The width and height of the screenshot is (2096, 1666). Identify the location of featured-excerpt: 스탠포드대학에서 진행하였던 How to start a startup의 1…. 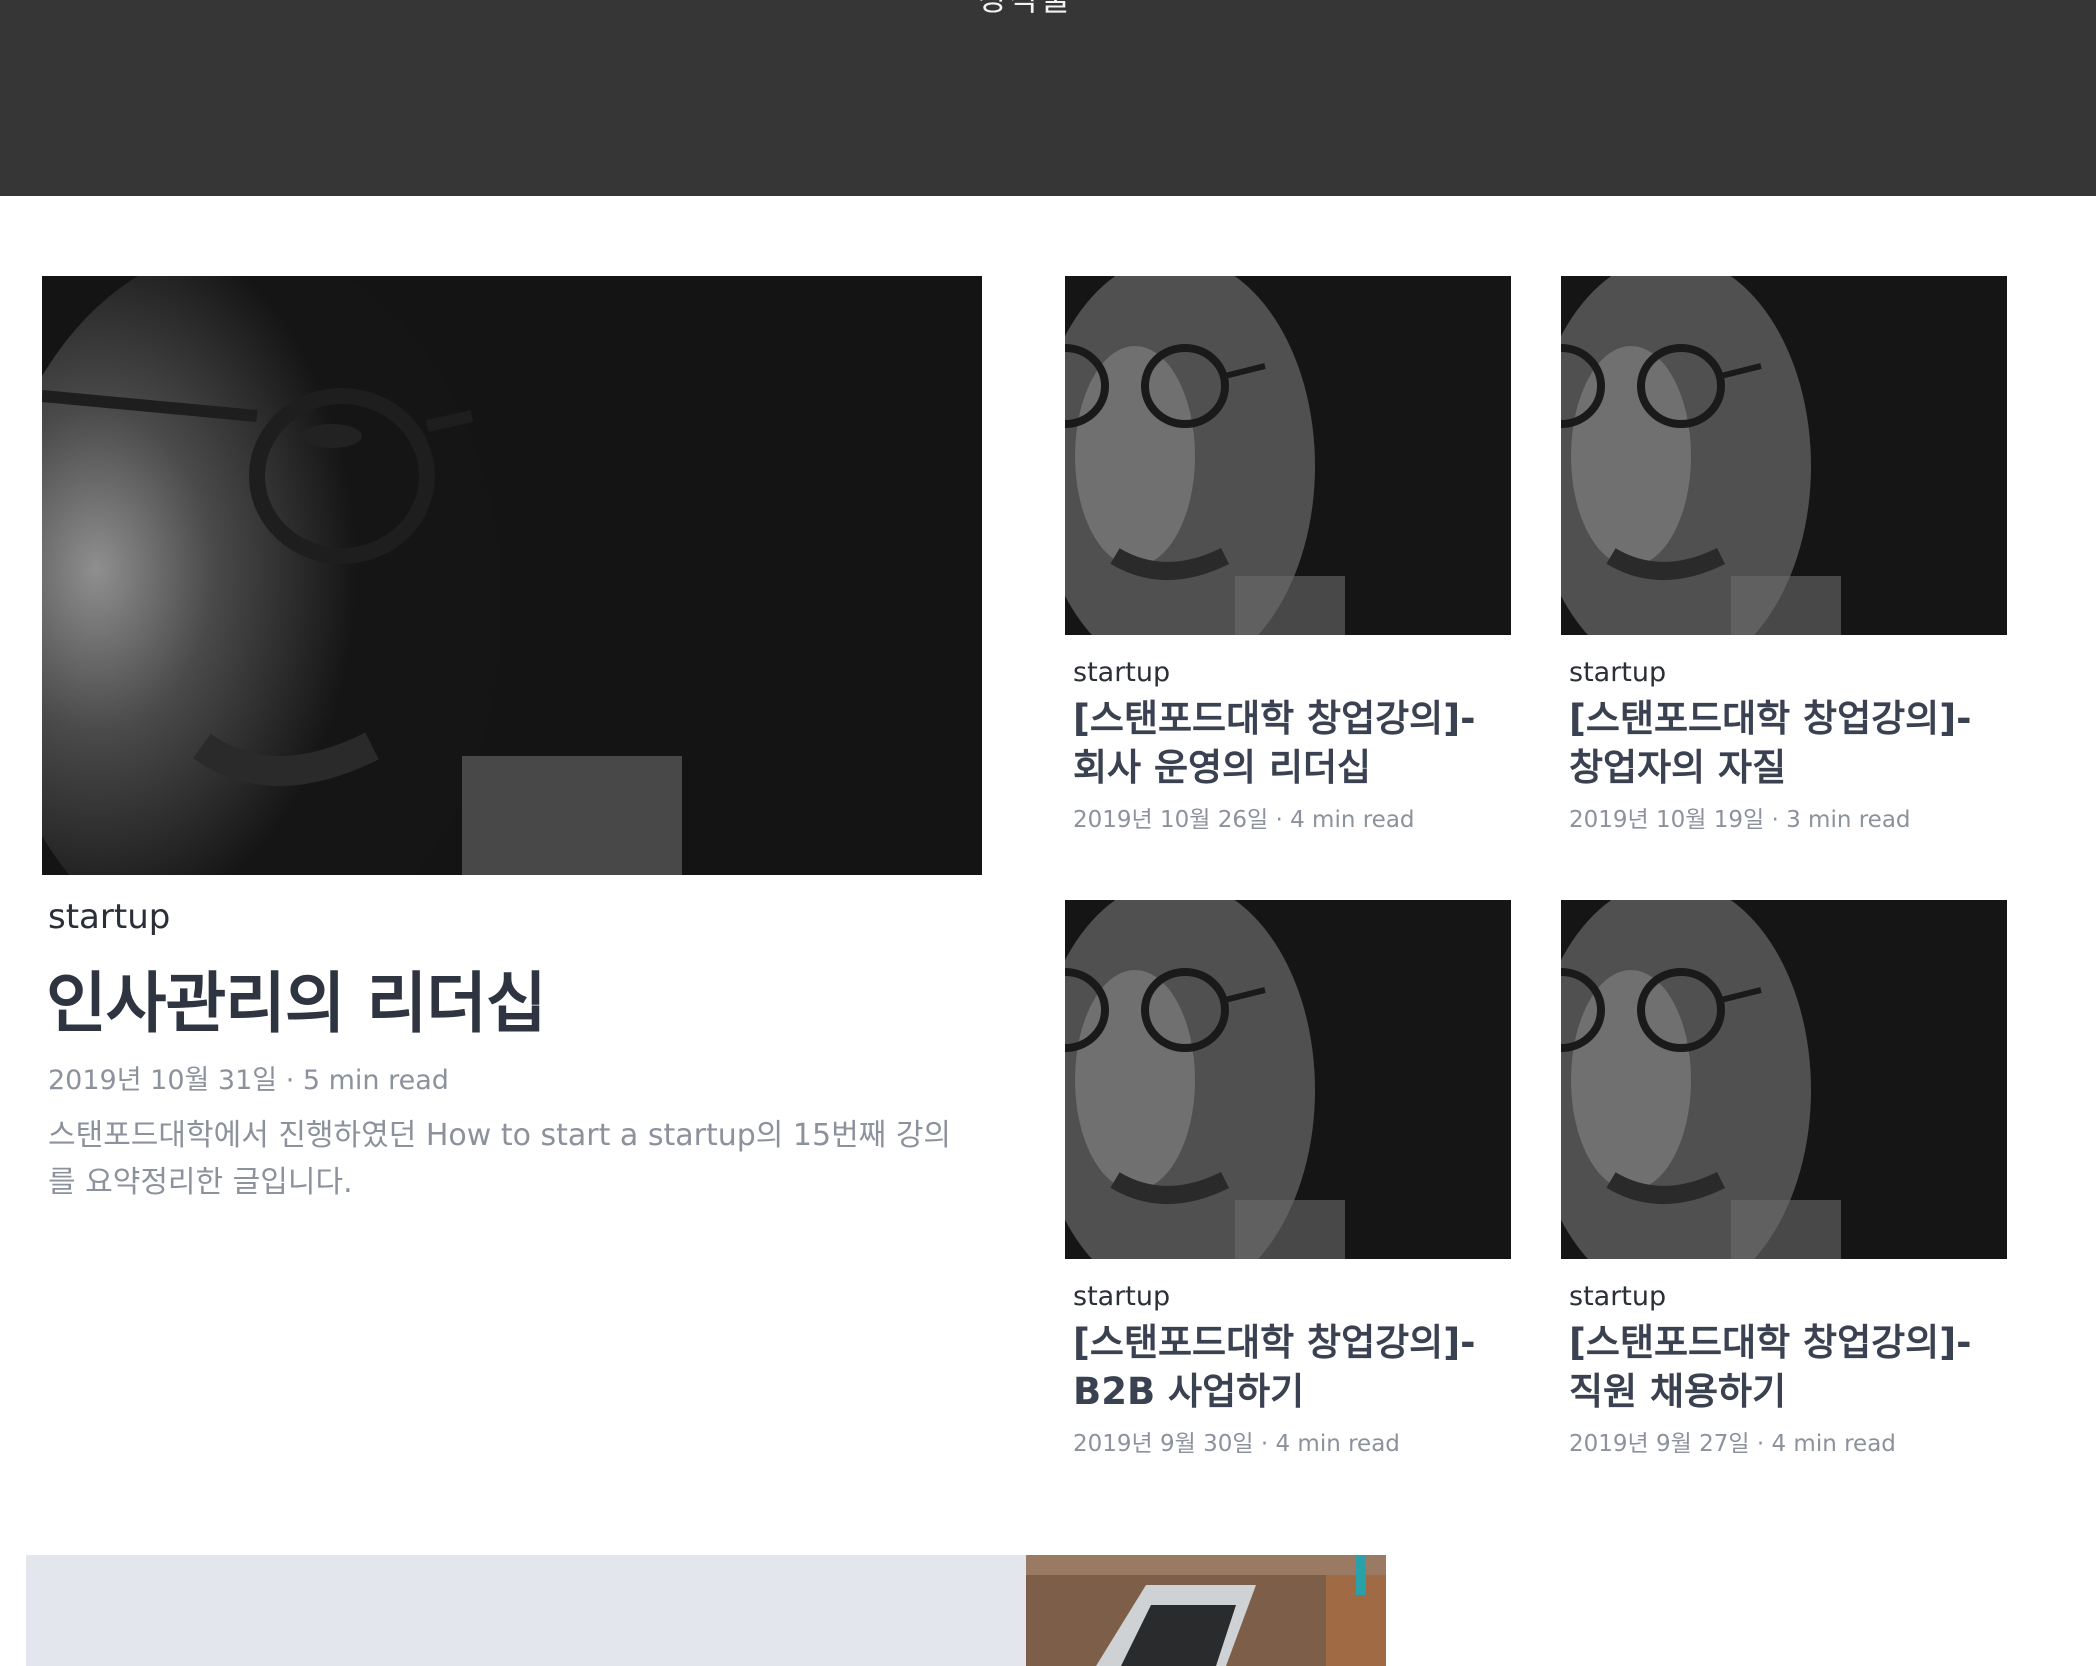
(500, 1159).